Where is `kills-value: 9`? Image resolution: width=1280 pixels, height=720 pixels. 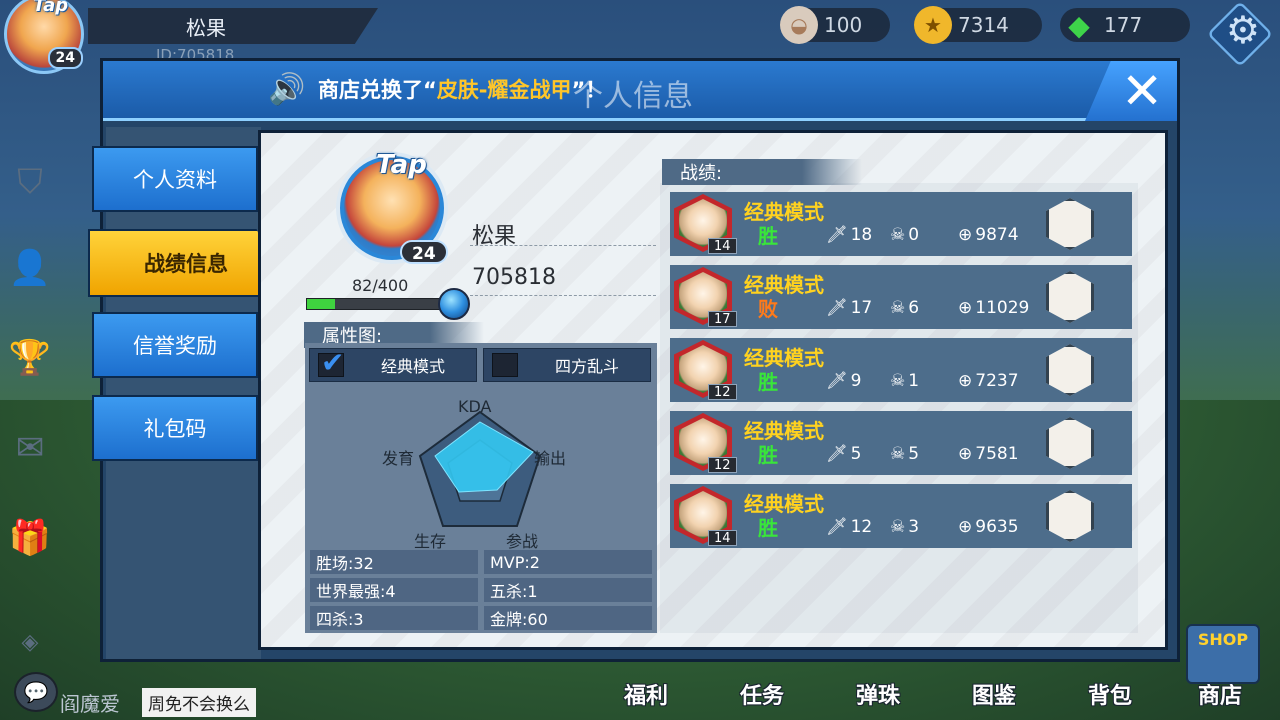 kills-value: 9 is located at coordinates (856, 381).